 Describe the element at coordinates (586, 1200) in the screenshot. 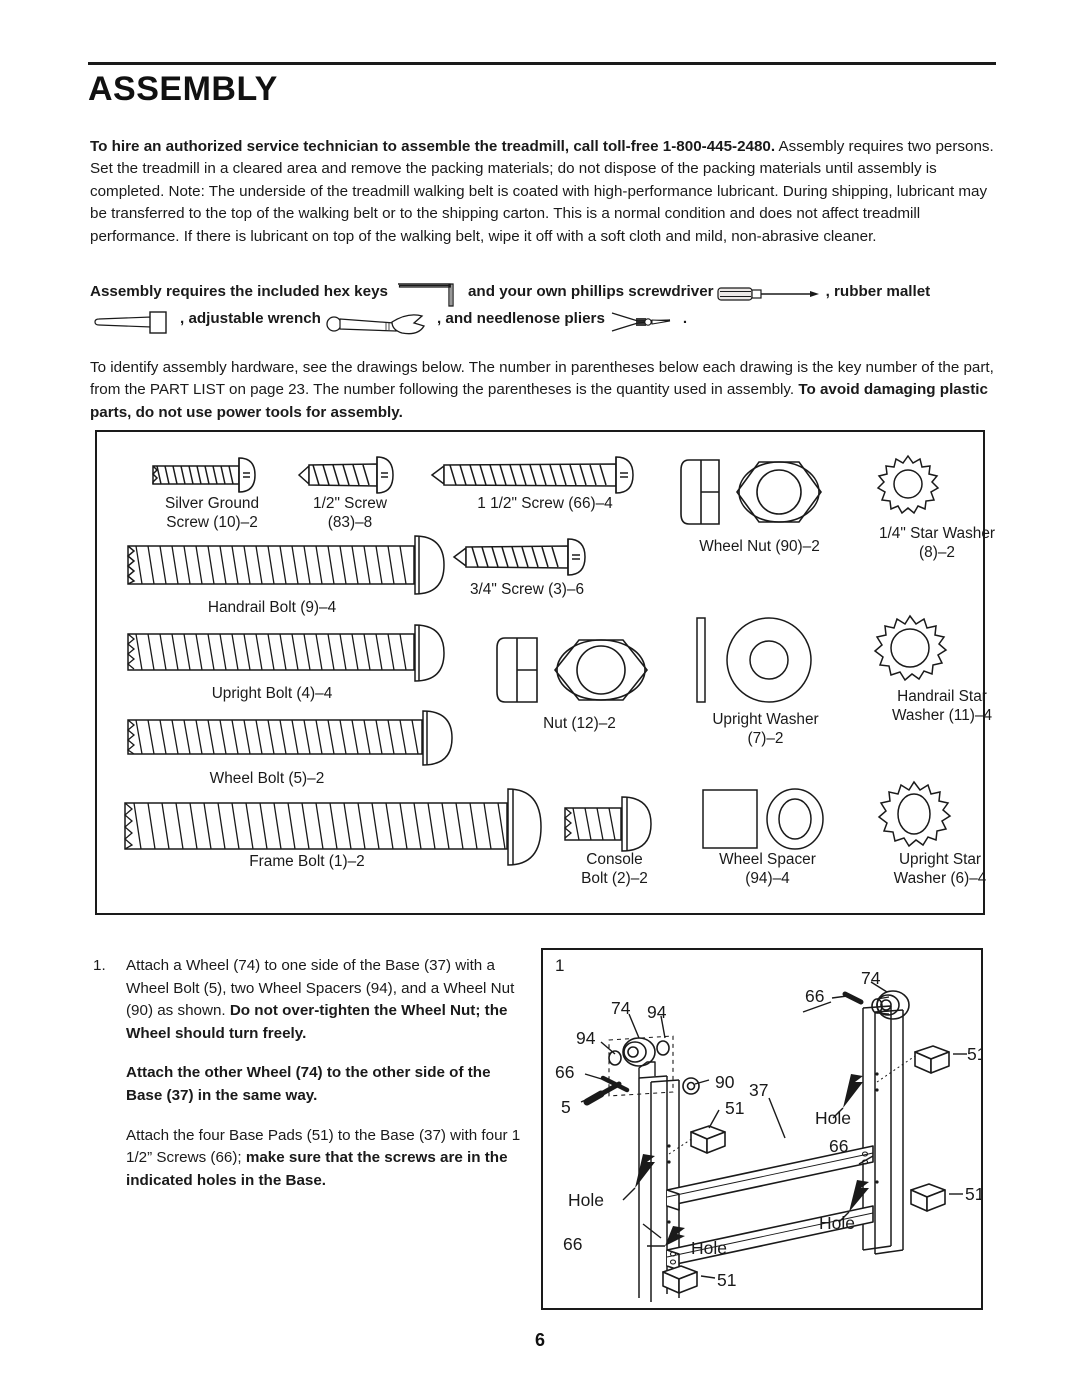

I see `callout-hole-left-upper: Hole` at that location.